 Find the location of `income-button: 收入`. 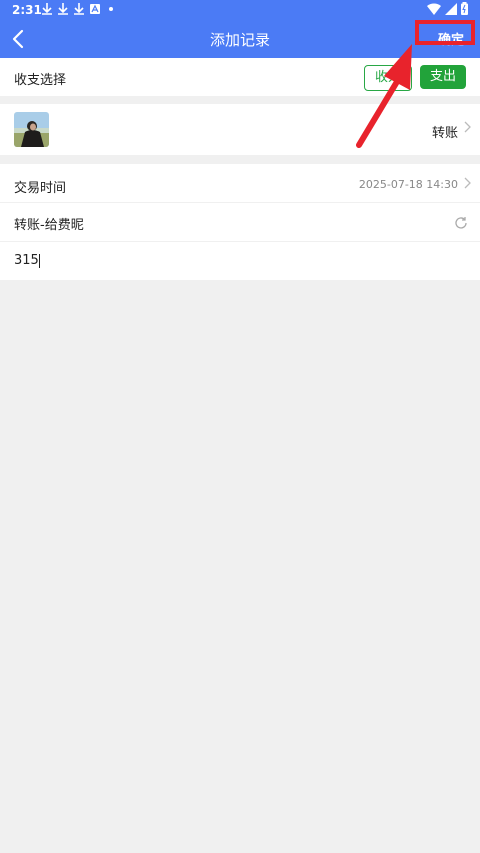

income-button: 收入 is located at coordinates (388, 78).